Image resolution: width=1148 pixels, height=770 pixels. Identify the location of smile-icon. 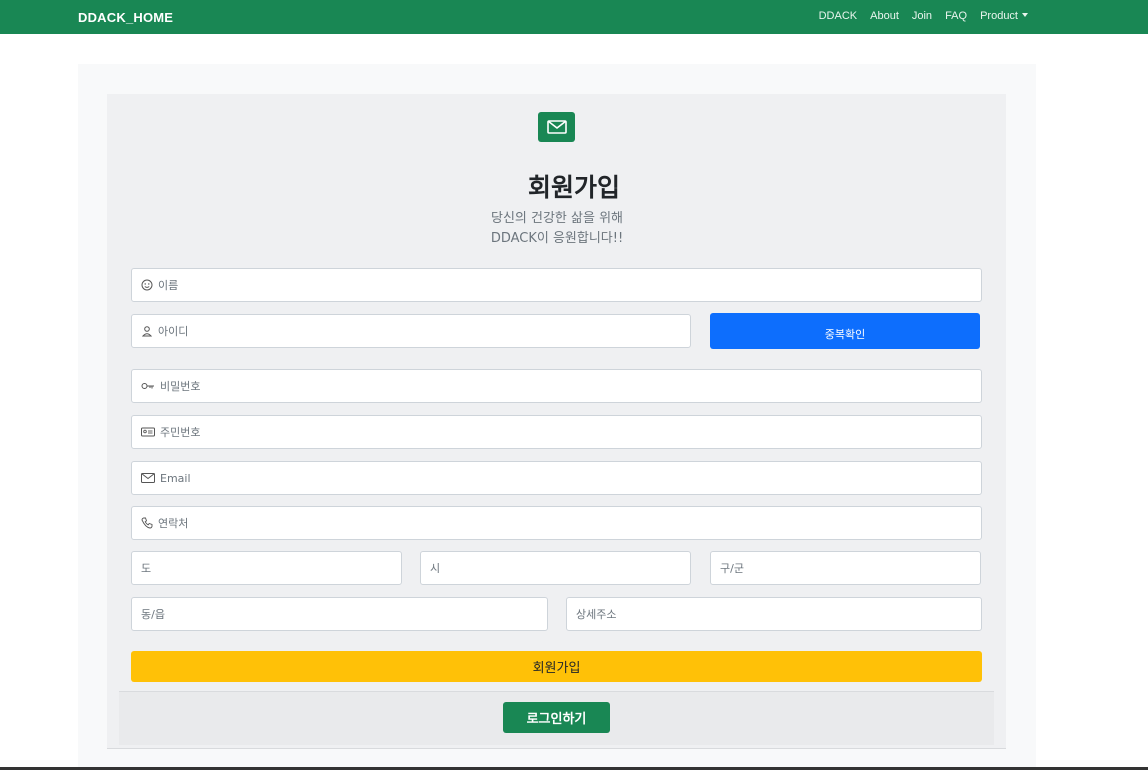
(147, 285).